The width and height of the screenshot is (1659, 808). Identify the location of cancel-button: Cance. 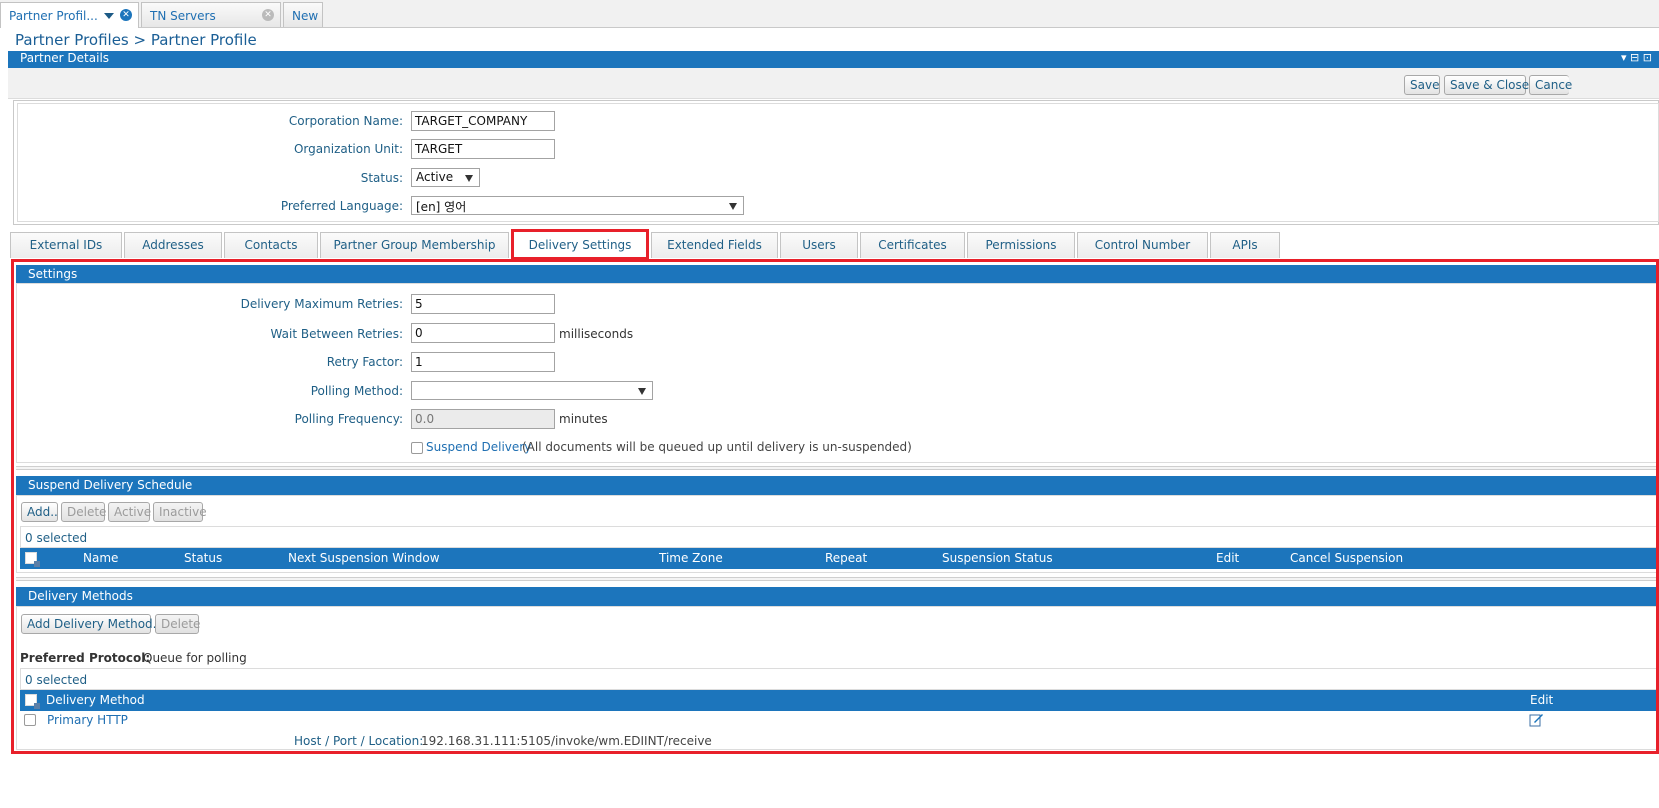
(1550, 85).